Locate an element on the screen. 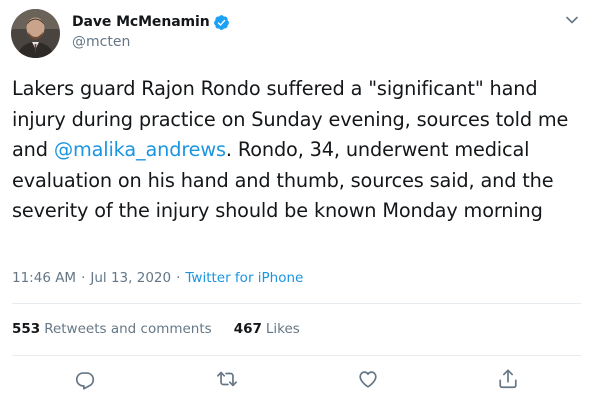 The width and height of the screenshot is (593, 401). chevron-down-icon is located at coordinates (572, 20).